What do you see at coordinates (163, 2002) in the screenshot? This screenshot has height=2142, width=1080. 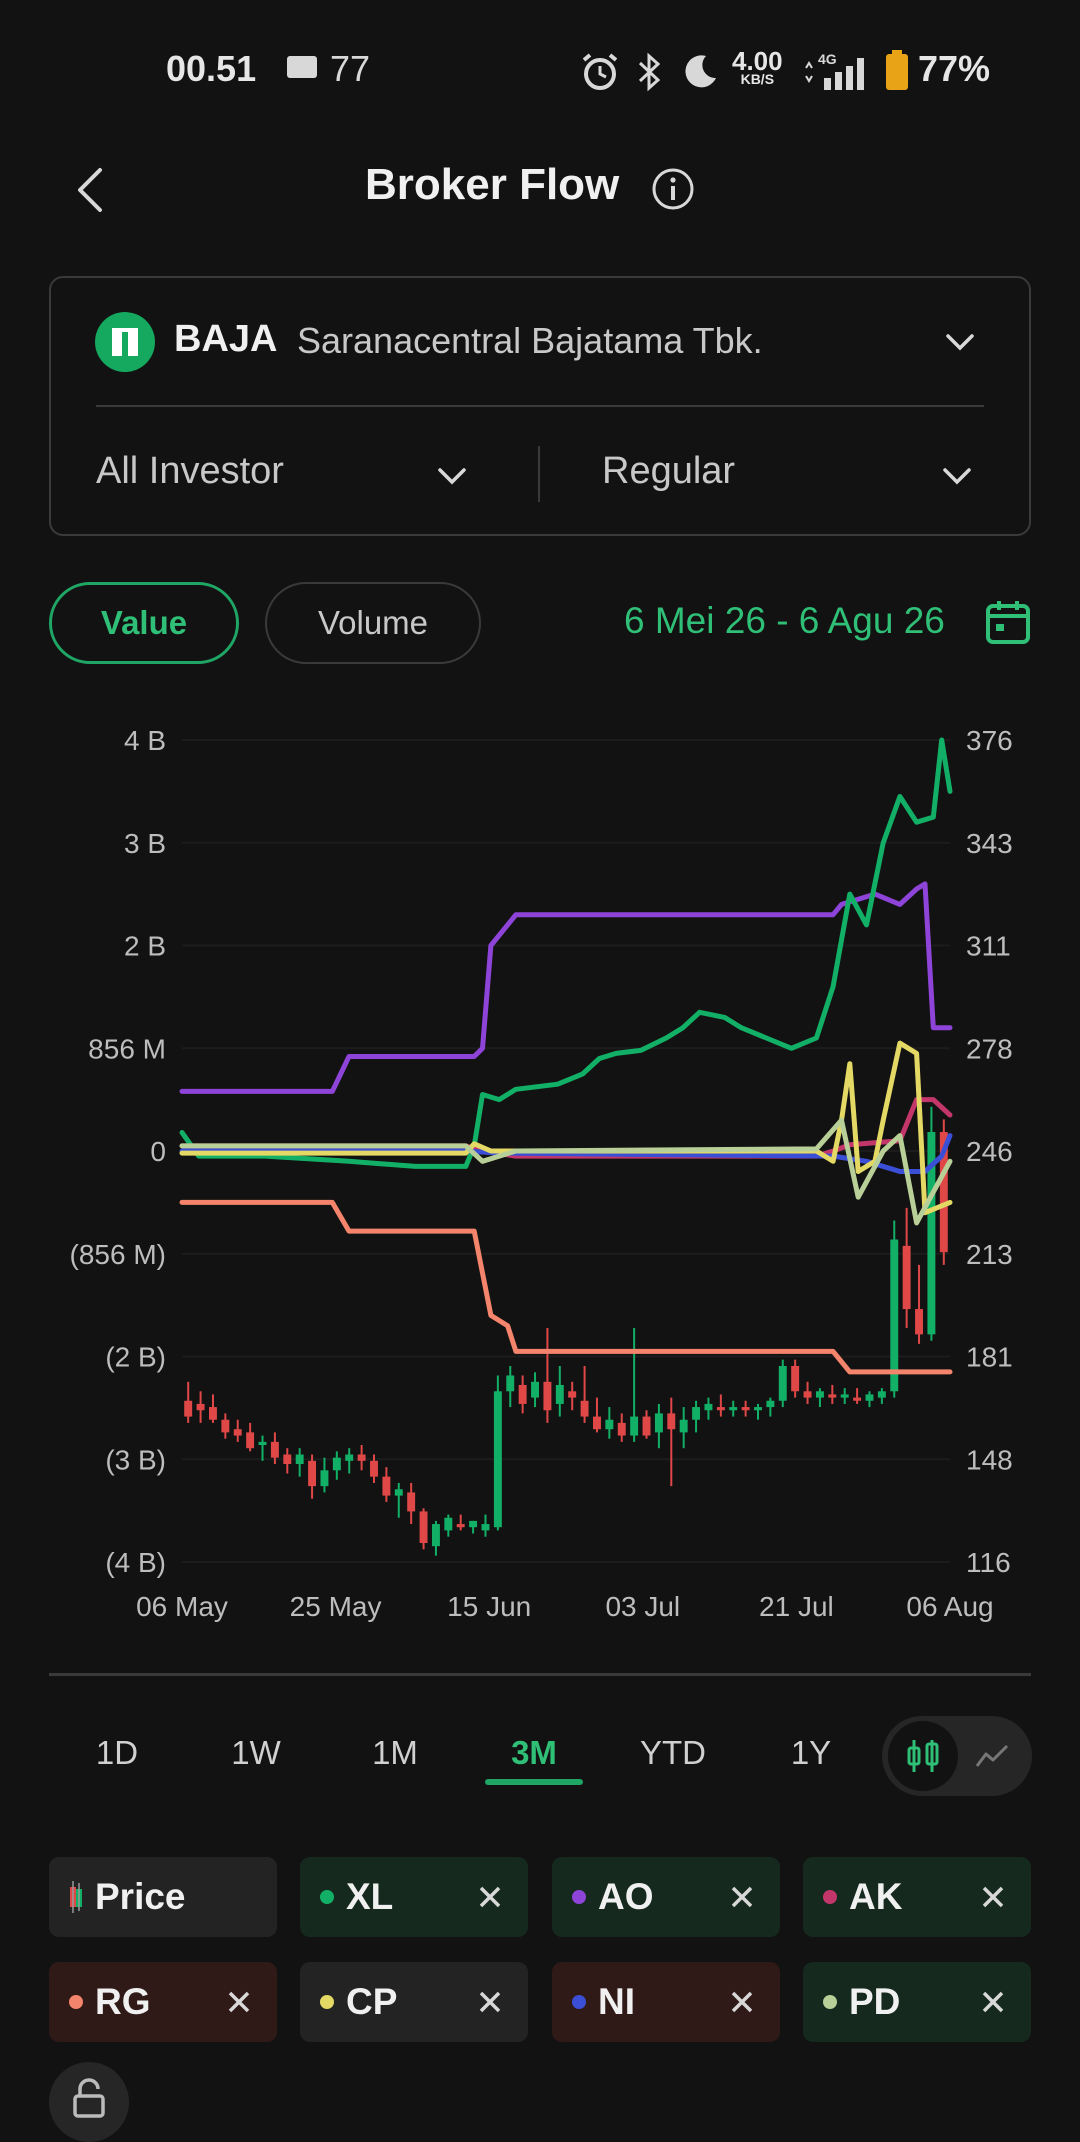 I see `legend-chip-rg: RG` at bounding box center [163, 2002].